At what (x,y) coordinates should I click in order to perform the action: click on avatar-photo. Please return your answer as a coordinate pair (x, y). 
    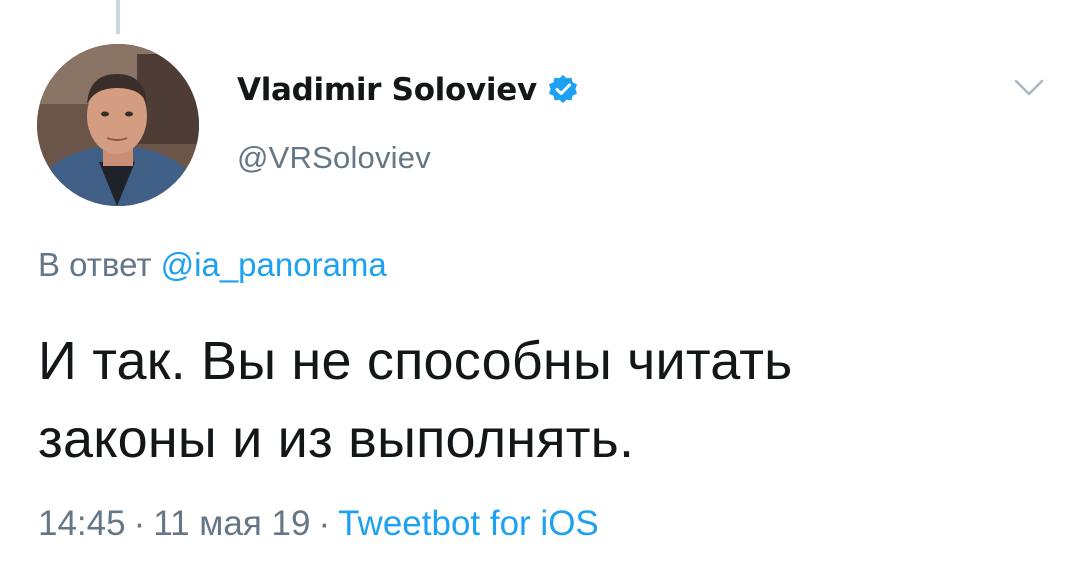
    Looking at the image, I should click on (118, 125).